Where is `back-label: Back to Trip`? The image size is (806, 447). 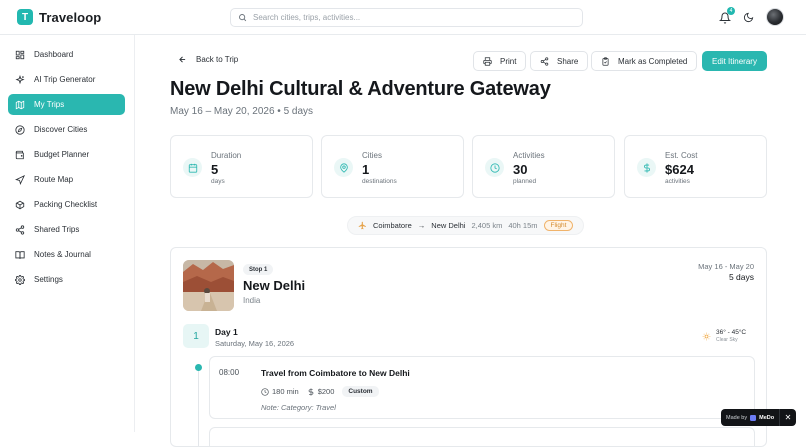
back-label: Back to Trip is located at coordinates (217, 59).